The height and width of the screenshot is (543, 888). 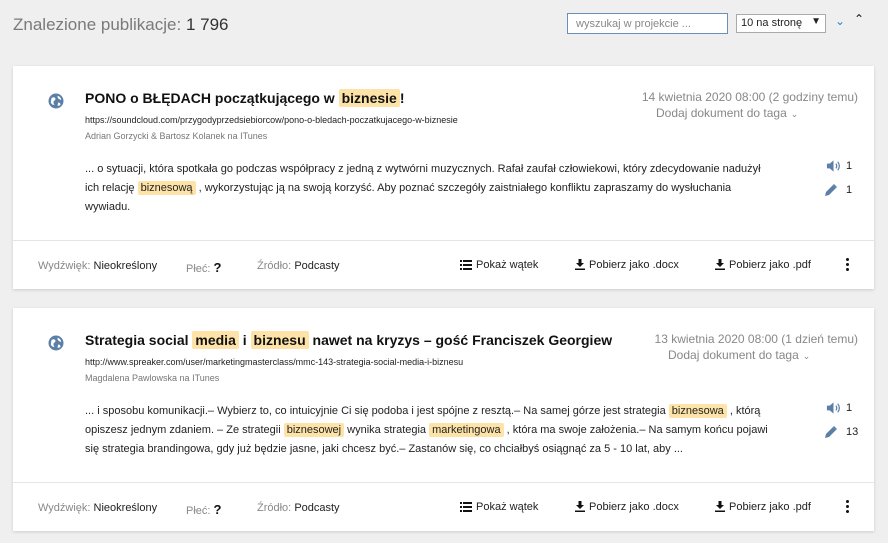 I want to click on result-date: 14 kwietnia 2020 08:00 (2 godziny temu), so click(x=749, y=97).